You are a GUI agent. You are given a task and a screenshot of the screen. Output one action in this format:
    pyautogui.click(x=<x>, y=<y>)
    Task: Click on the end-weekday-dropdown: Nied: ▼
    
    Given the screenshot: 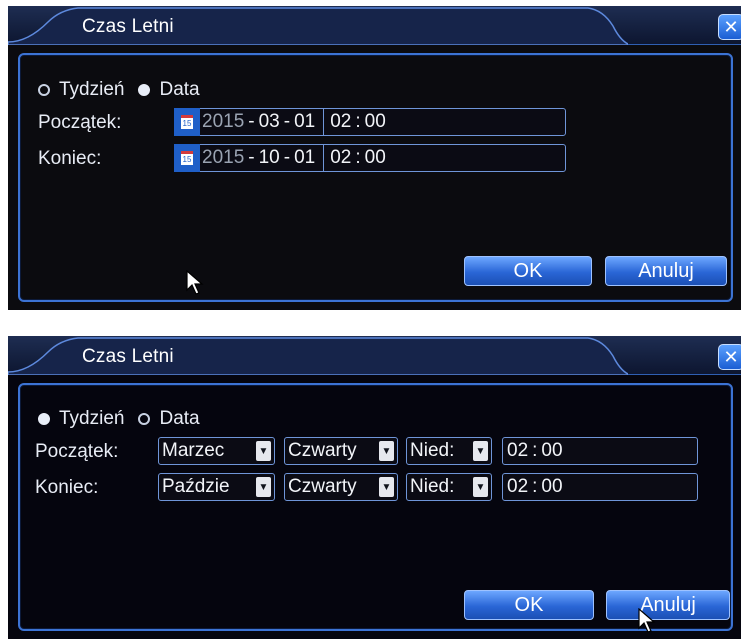 What is the action you would take?
    pyautogui.click(x=449, y=487)
    